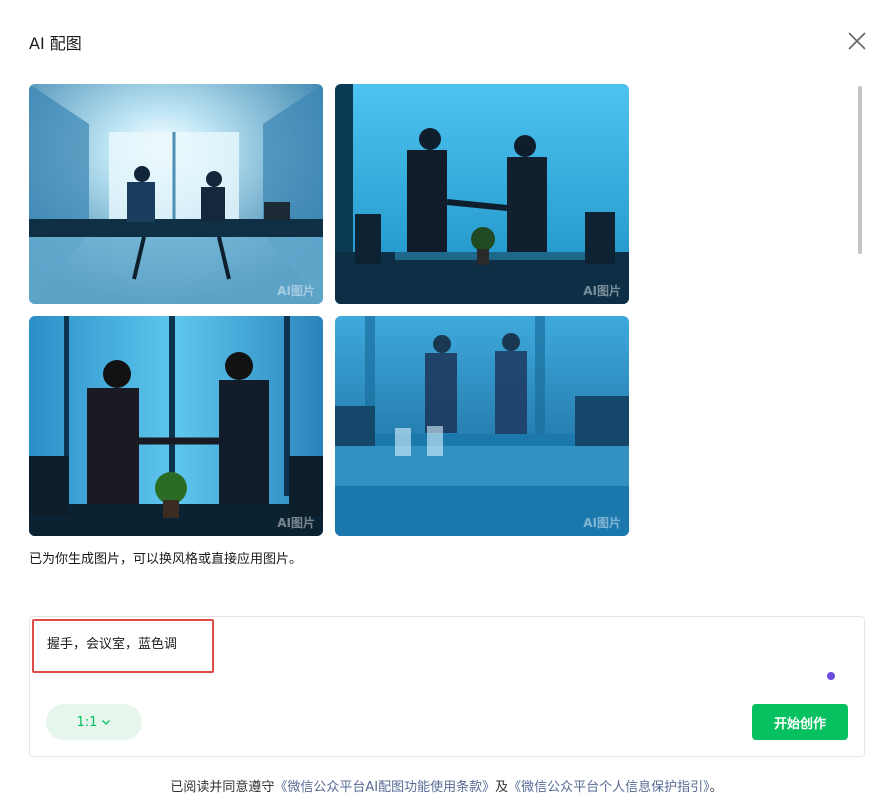 This screenshot has height=811, width=893. I want to click on status-dot, so click(831, 676).